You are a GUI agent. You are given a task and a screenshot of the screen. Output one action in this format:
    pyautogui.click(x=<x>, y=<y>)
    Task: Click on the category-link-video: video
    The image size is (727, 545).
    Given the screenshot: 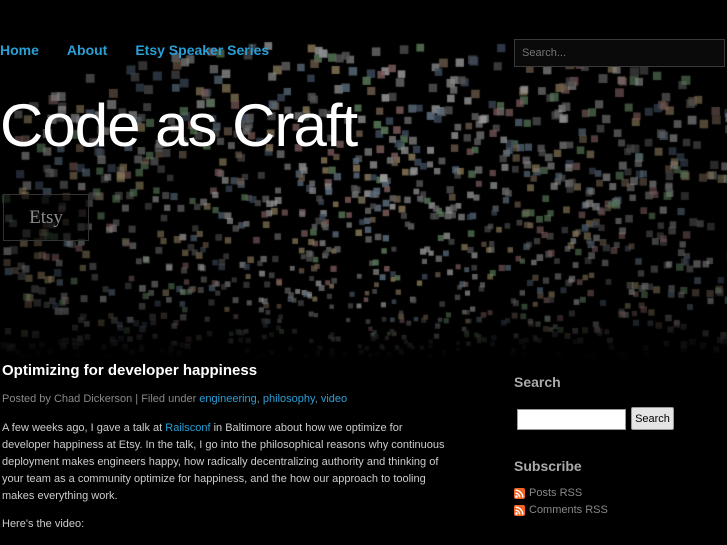 What is the action you would take?
    pyautogui.click(x=334, y=399)
    